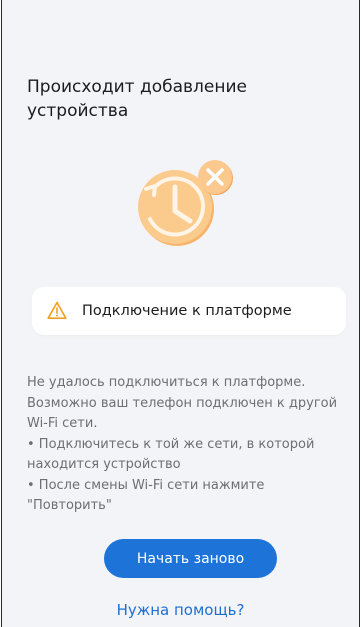 The width and height of the screenshot is (362, 627). Describe the element at coordinates (185, 205) in the screenshot. I see `clock-error-icon` at that location.